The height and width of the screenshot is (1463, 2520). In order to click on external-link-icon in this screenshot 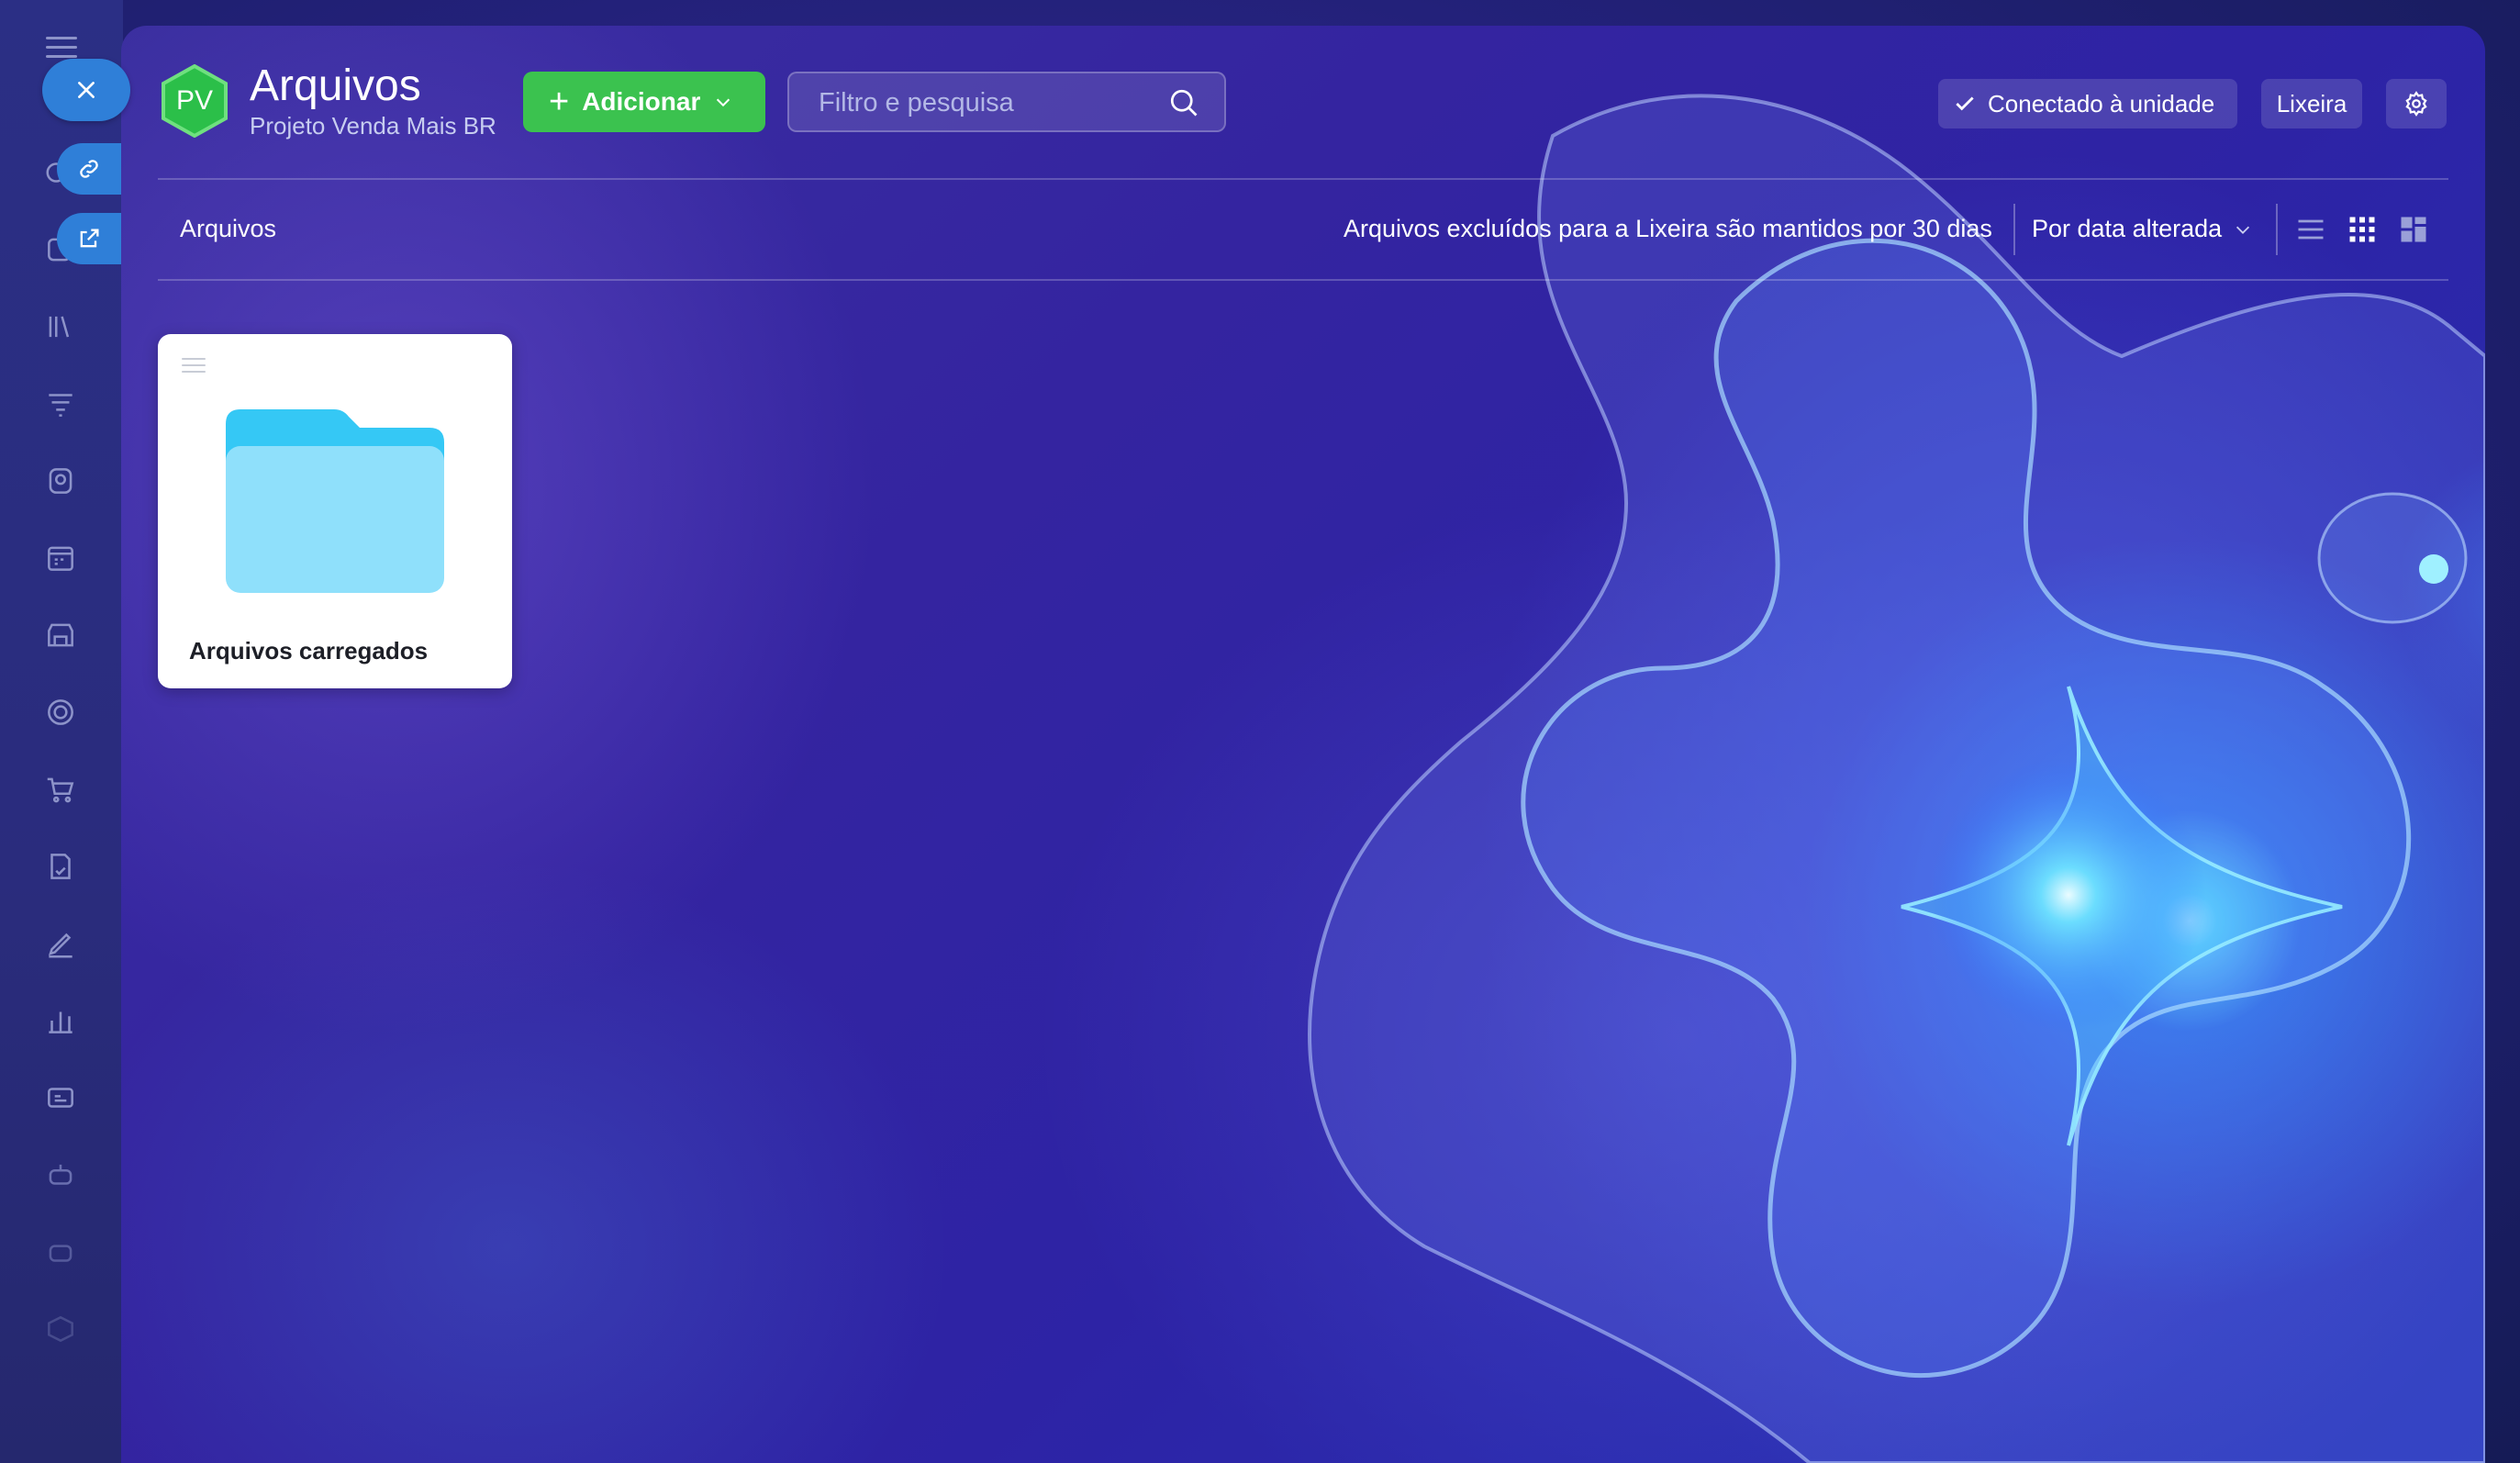, I will do `click(89, 238)`.